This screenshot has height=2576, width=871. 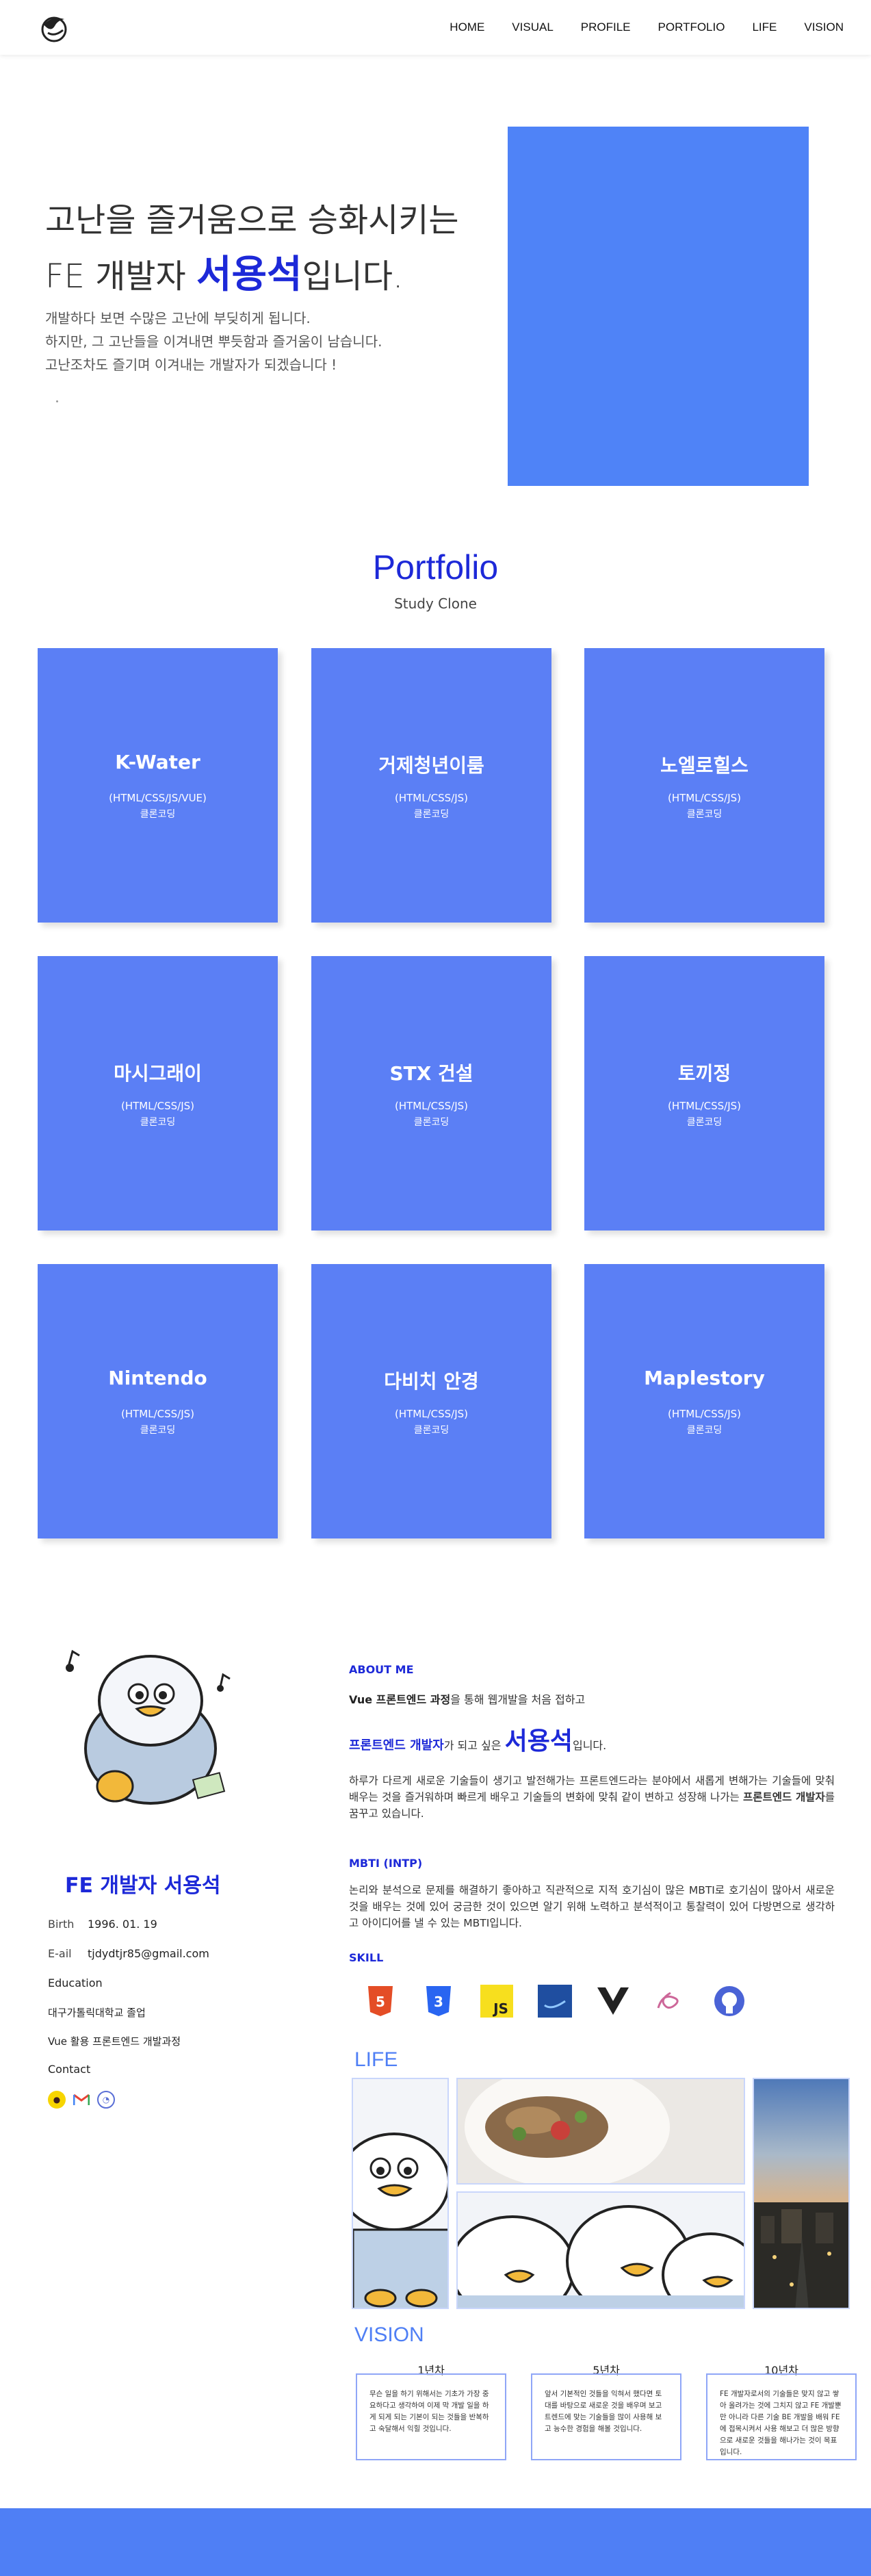 I want to click on duck-avatar-image, so click(x=148, y=1727).